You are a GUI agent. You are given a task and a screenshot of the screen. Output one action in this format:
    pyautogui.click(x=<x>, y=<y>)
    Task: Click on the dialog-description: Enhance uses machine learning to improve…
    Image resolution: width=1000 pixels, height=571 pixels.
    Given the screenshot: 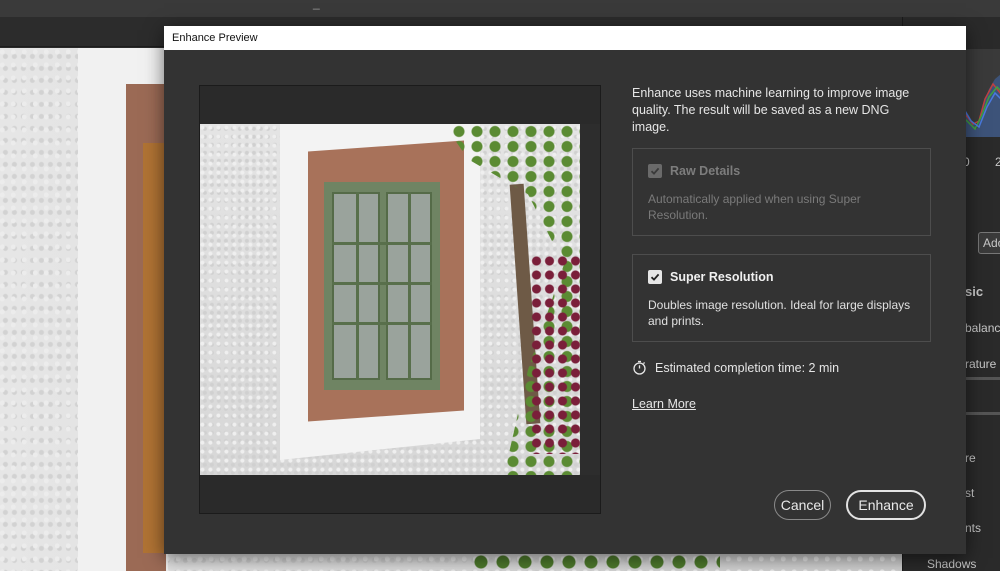 What is the action you would take?
    pyautogui.click(x=771, y=110)
    